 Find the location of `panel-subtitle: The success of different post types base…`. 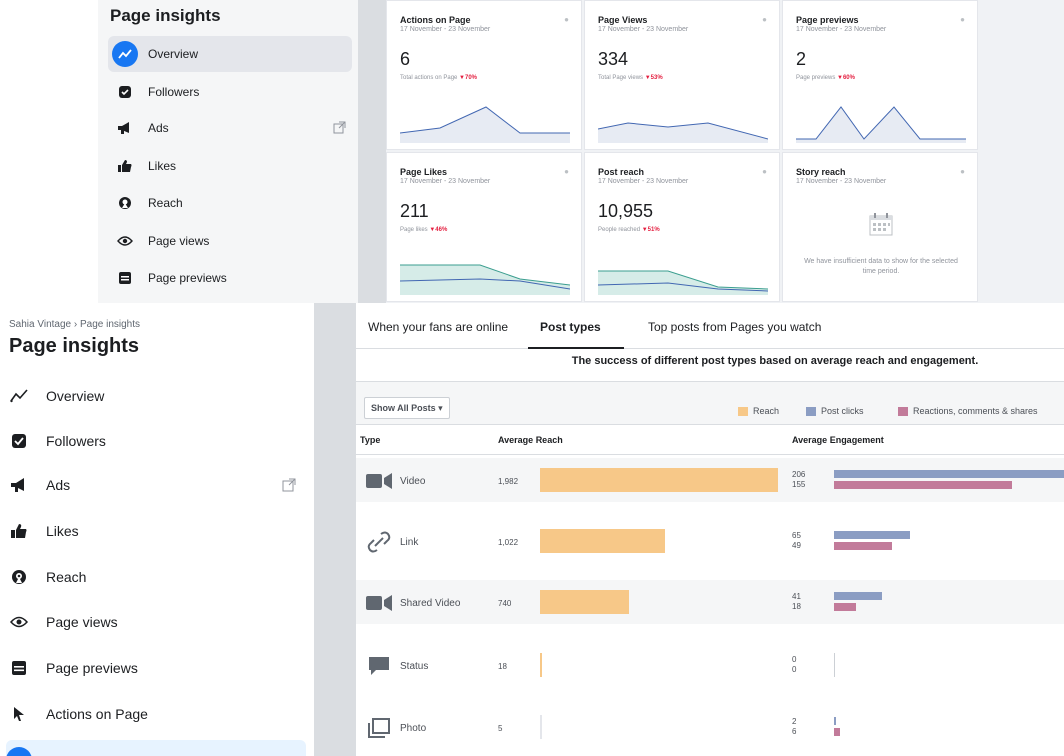

panel-subtitle: The success of different post types base… is located at coordinates (775, 361).